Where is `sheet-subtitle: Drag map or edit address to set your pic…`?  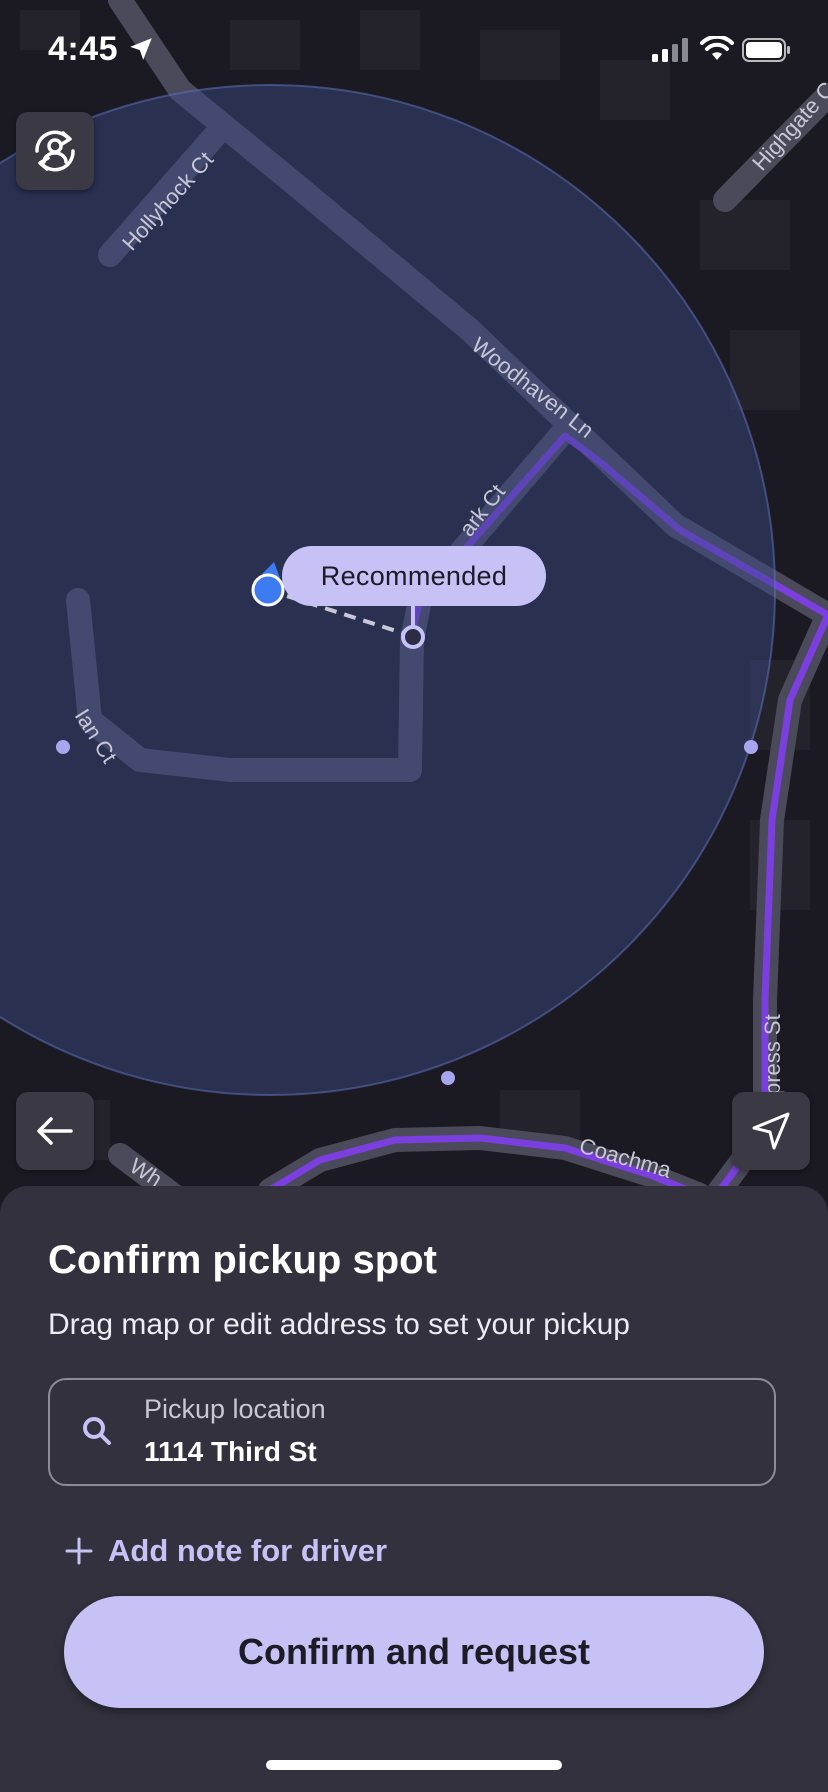
sheet-subtitle: Drag map or edit address to set your pic… is located at coordinates (339, 1324).